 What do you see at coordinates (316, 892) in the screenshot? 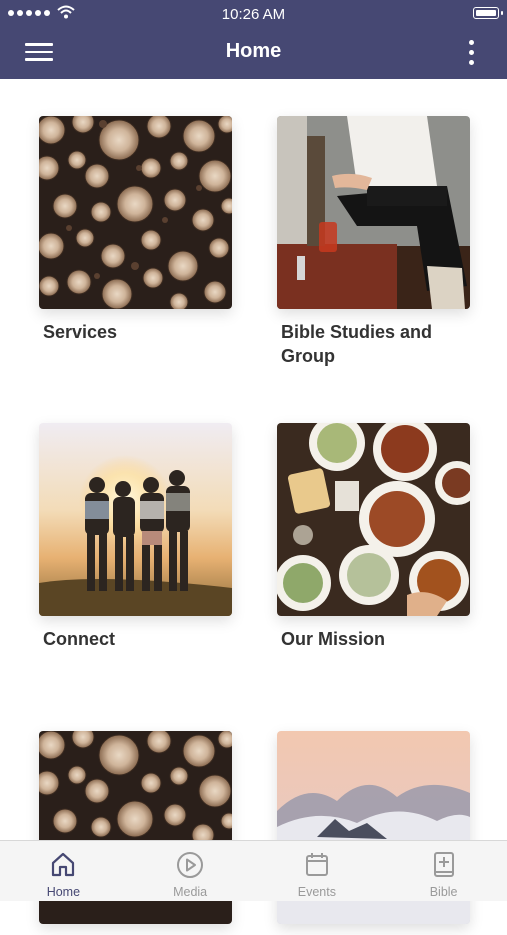
I see `tab-label: Events` at bounding box center [316, 892].